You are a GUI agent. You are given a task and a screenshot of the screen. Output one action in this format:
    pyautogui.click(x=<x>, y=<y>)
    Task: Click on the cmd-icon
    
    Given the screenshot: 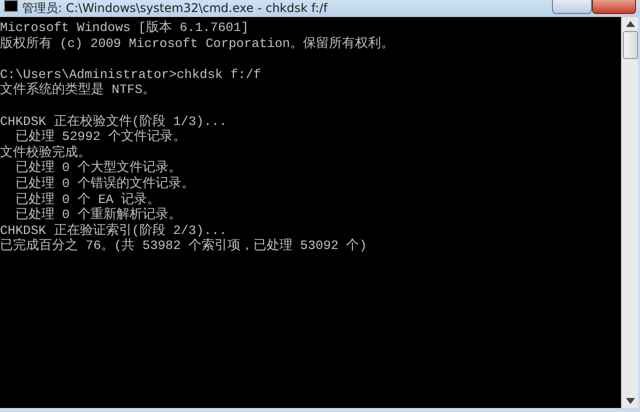 What is the action you would take?
    pyautogui.click(x=11, y=6)
    